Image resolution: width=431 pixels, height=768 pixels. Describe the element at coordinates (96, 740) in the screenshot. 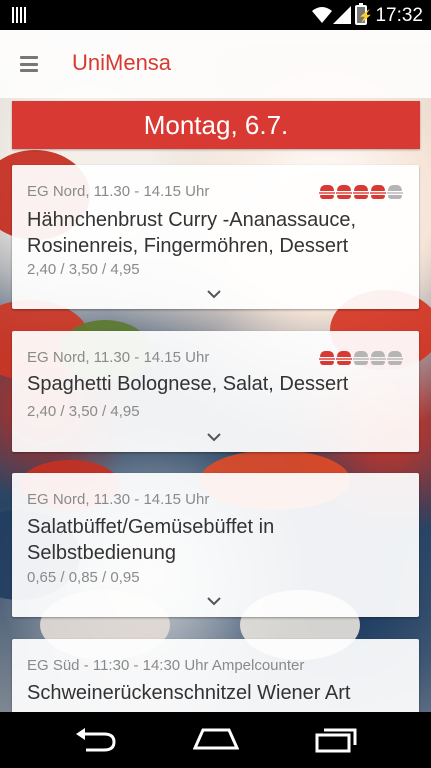

I see `back-icon` at that location.